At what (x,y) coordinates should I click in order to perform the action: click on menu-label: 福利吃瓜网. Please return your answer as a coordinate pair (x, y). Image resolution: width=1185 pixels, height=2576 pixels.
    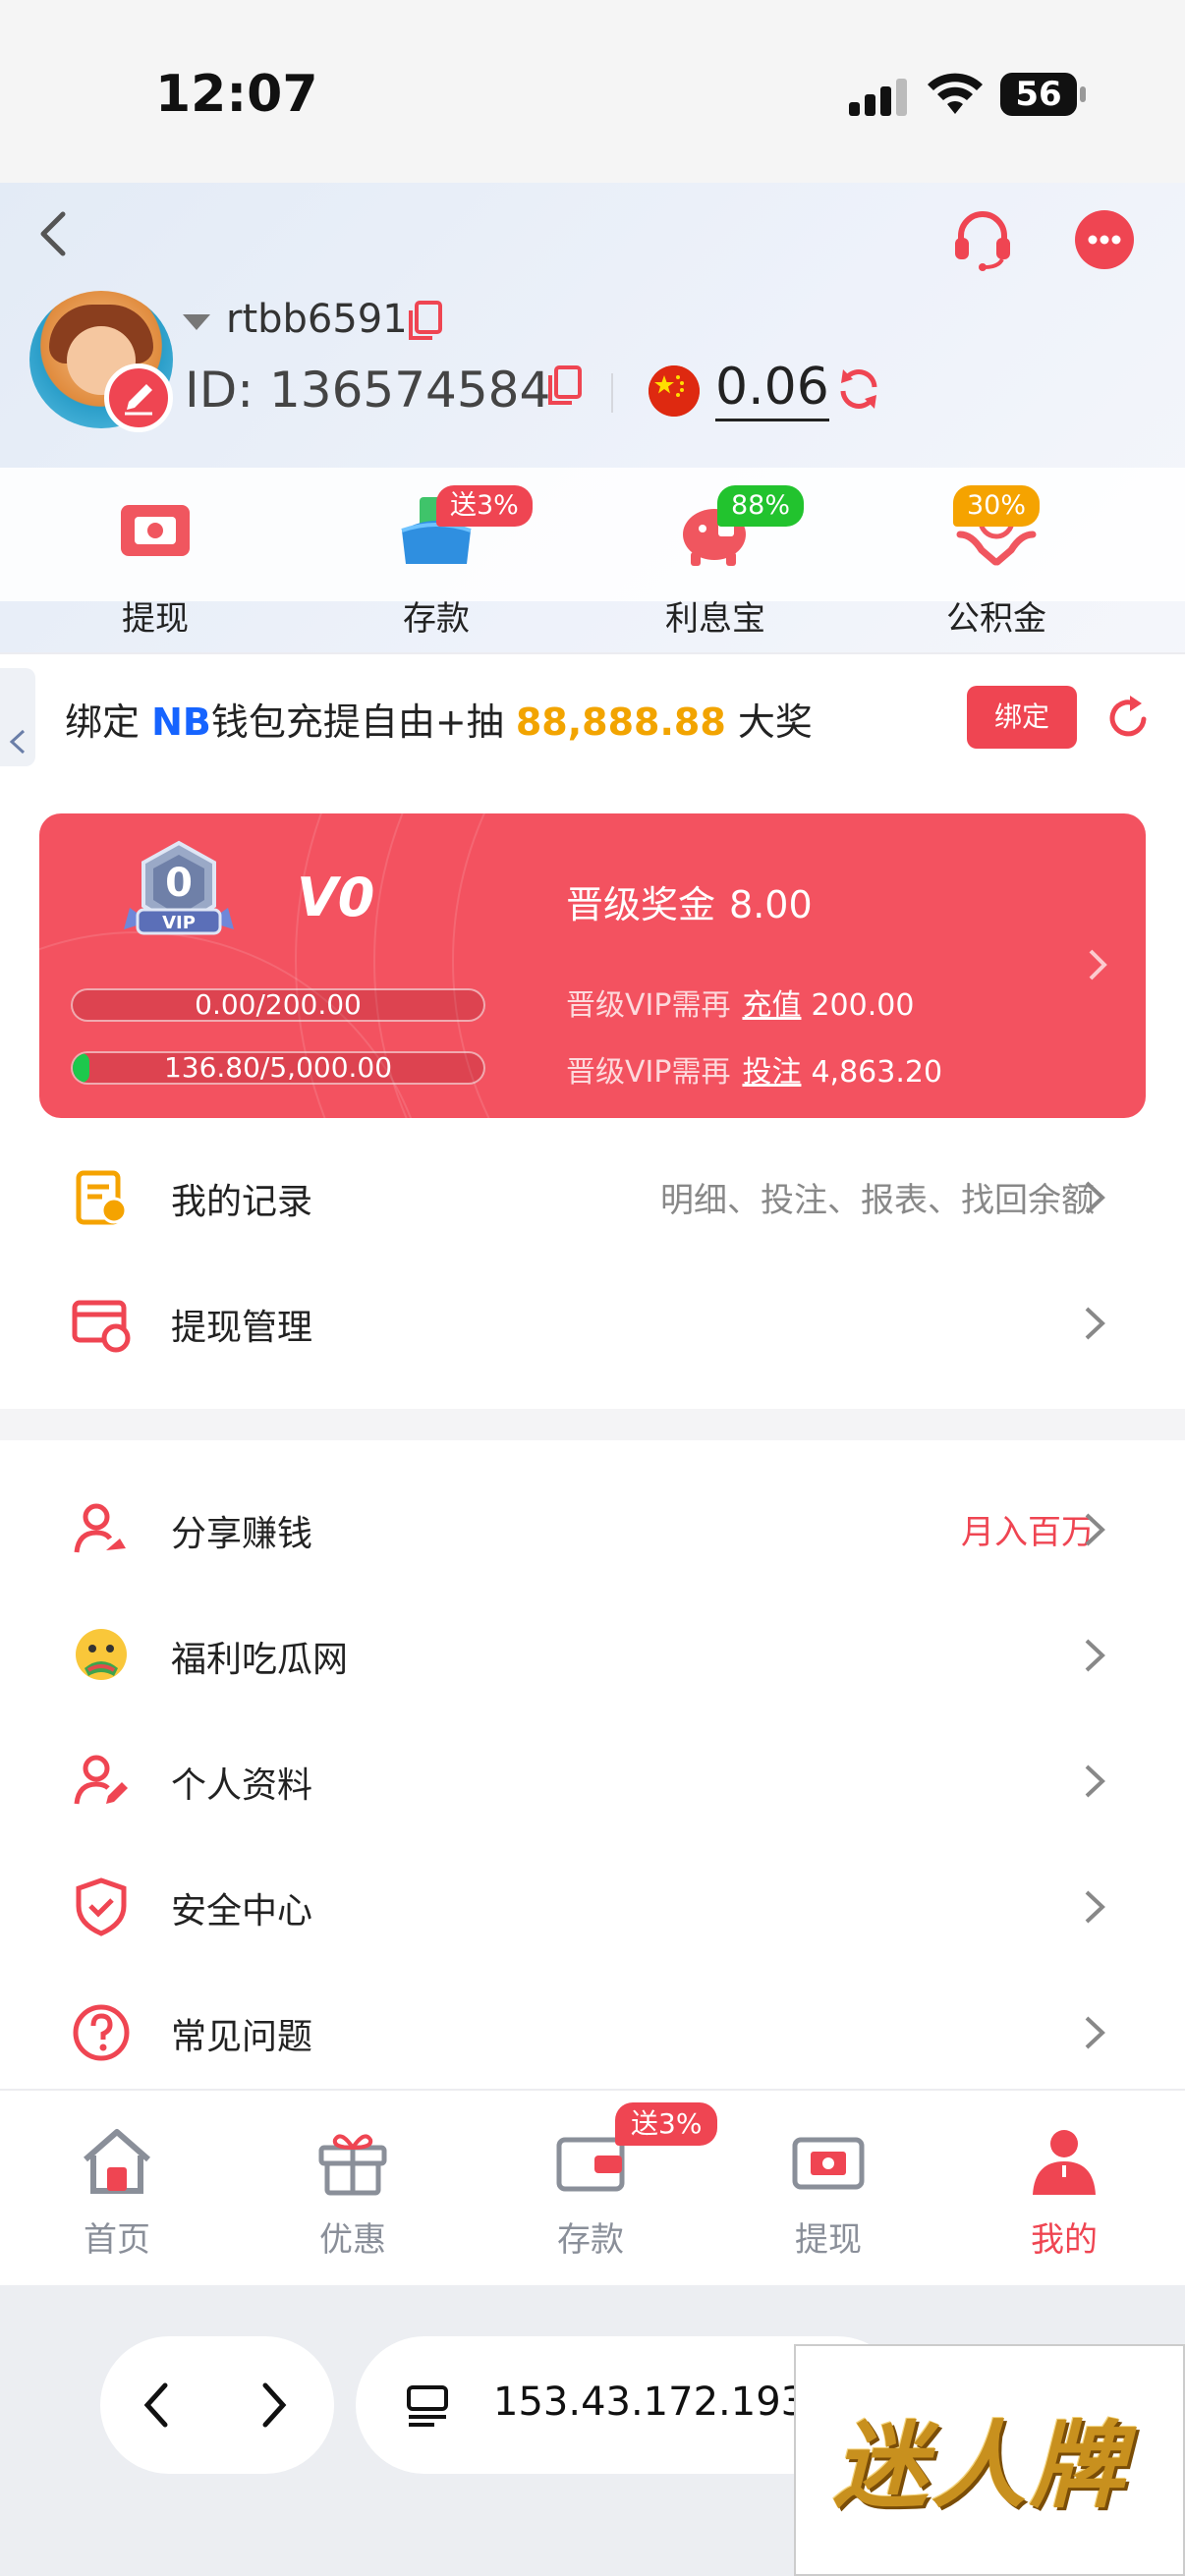
    Looking at the image, I should click on (260, 1660).